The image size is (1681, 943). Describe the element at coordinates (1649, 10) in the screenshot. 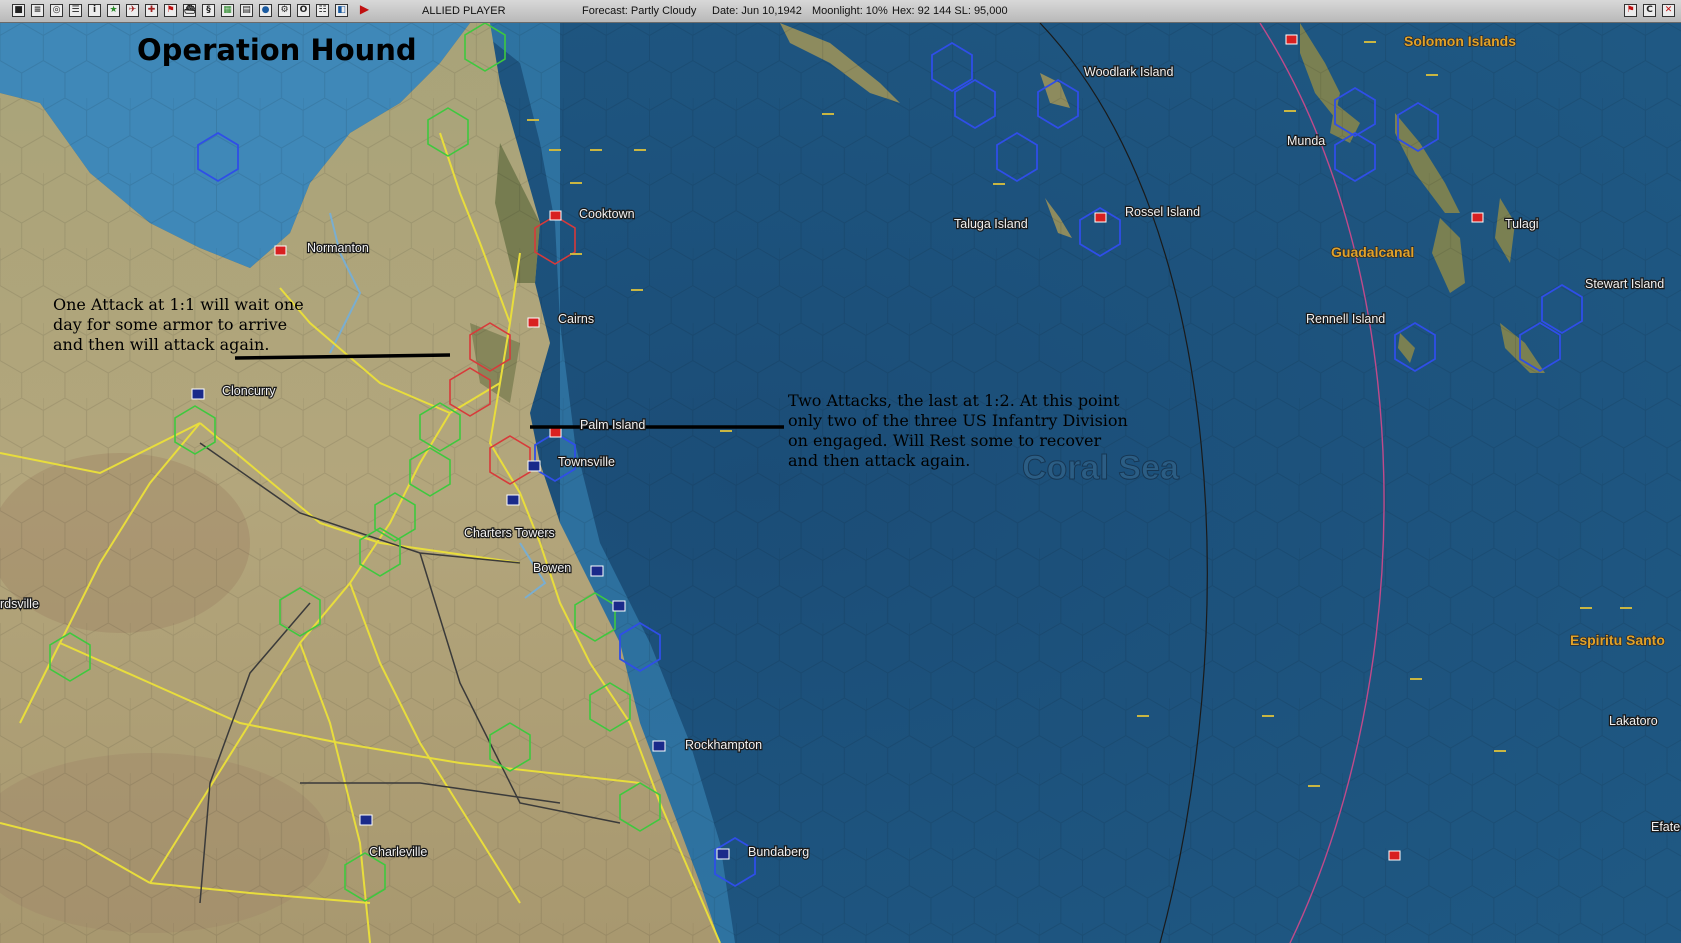

I see `customize-icon: C` at that location.